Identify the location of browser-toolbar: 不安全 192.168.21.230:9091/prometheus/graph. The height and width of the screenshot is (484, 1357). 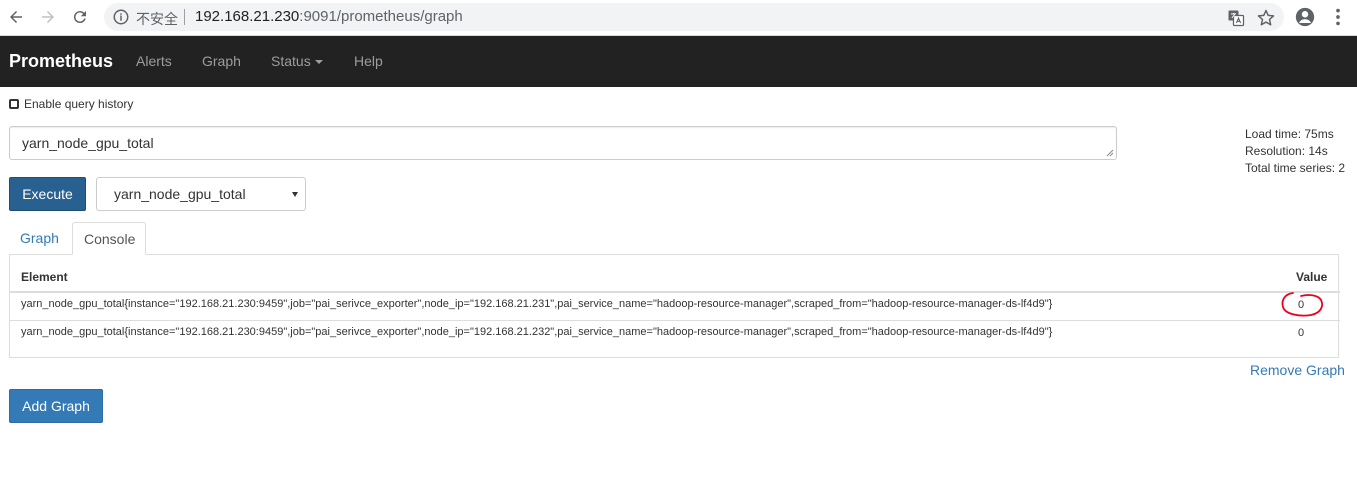
(678, 18).